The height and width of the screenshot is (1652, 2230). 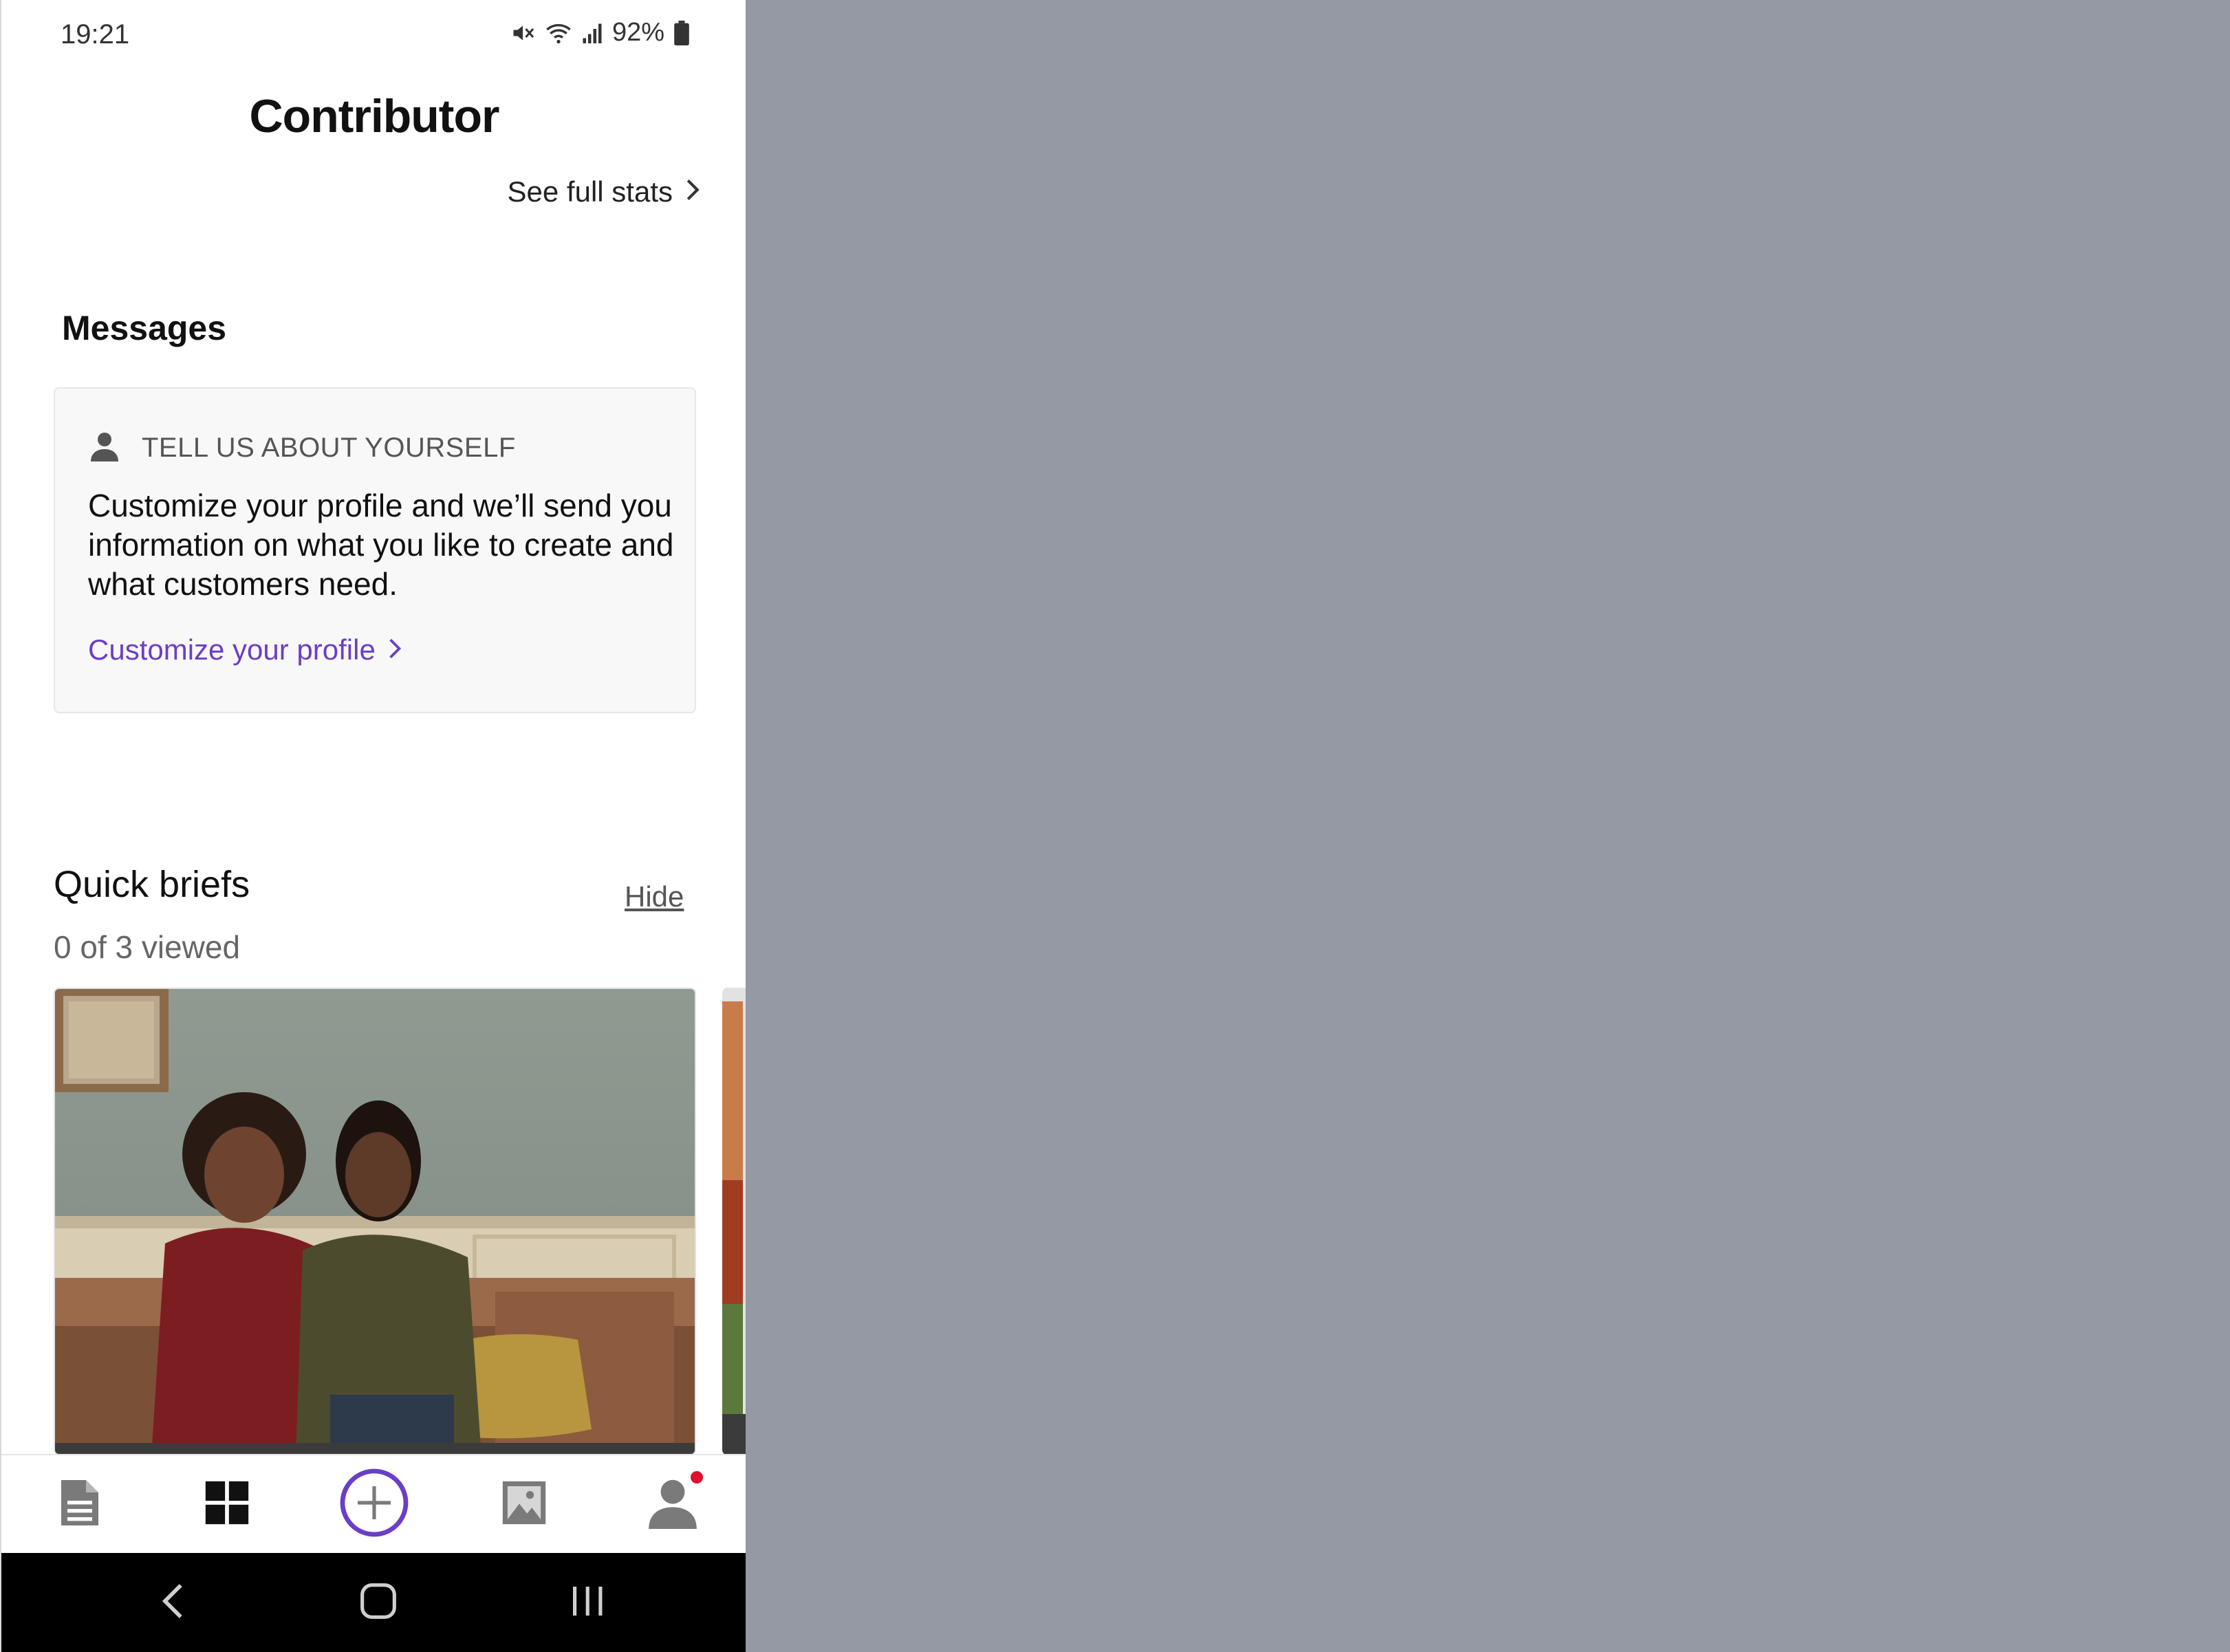 What do you see at coordinates (95, 34) in the screenshot?
I see `status-time: 19:21` at bounding box center [95, 34].